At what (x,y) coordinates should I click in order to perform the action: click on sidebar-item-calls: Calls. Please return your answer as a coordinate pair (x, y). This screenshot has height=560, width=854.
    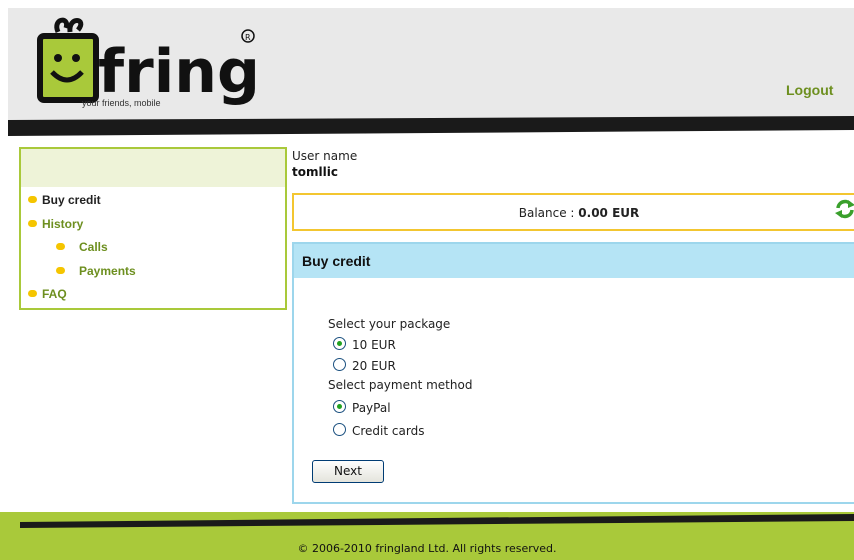
    Looking at the image, I should click on (82, 247).